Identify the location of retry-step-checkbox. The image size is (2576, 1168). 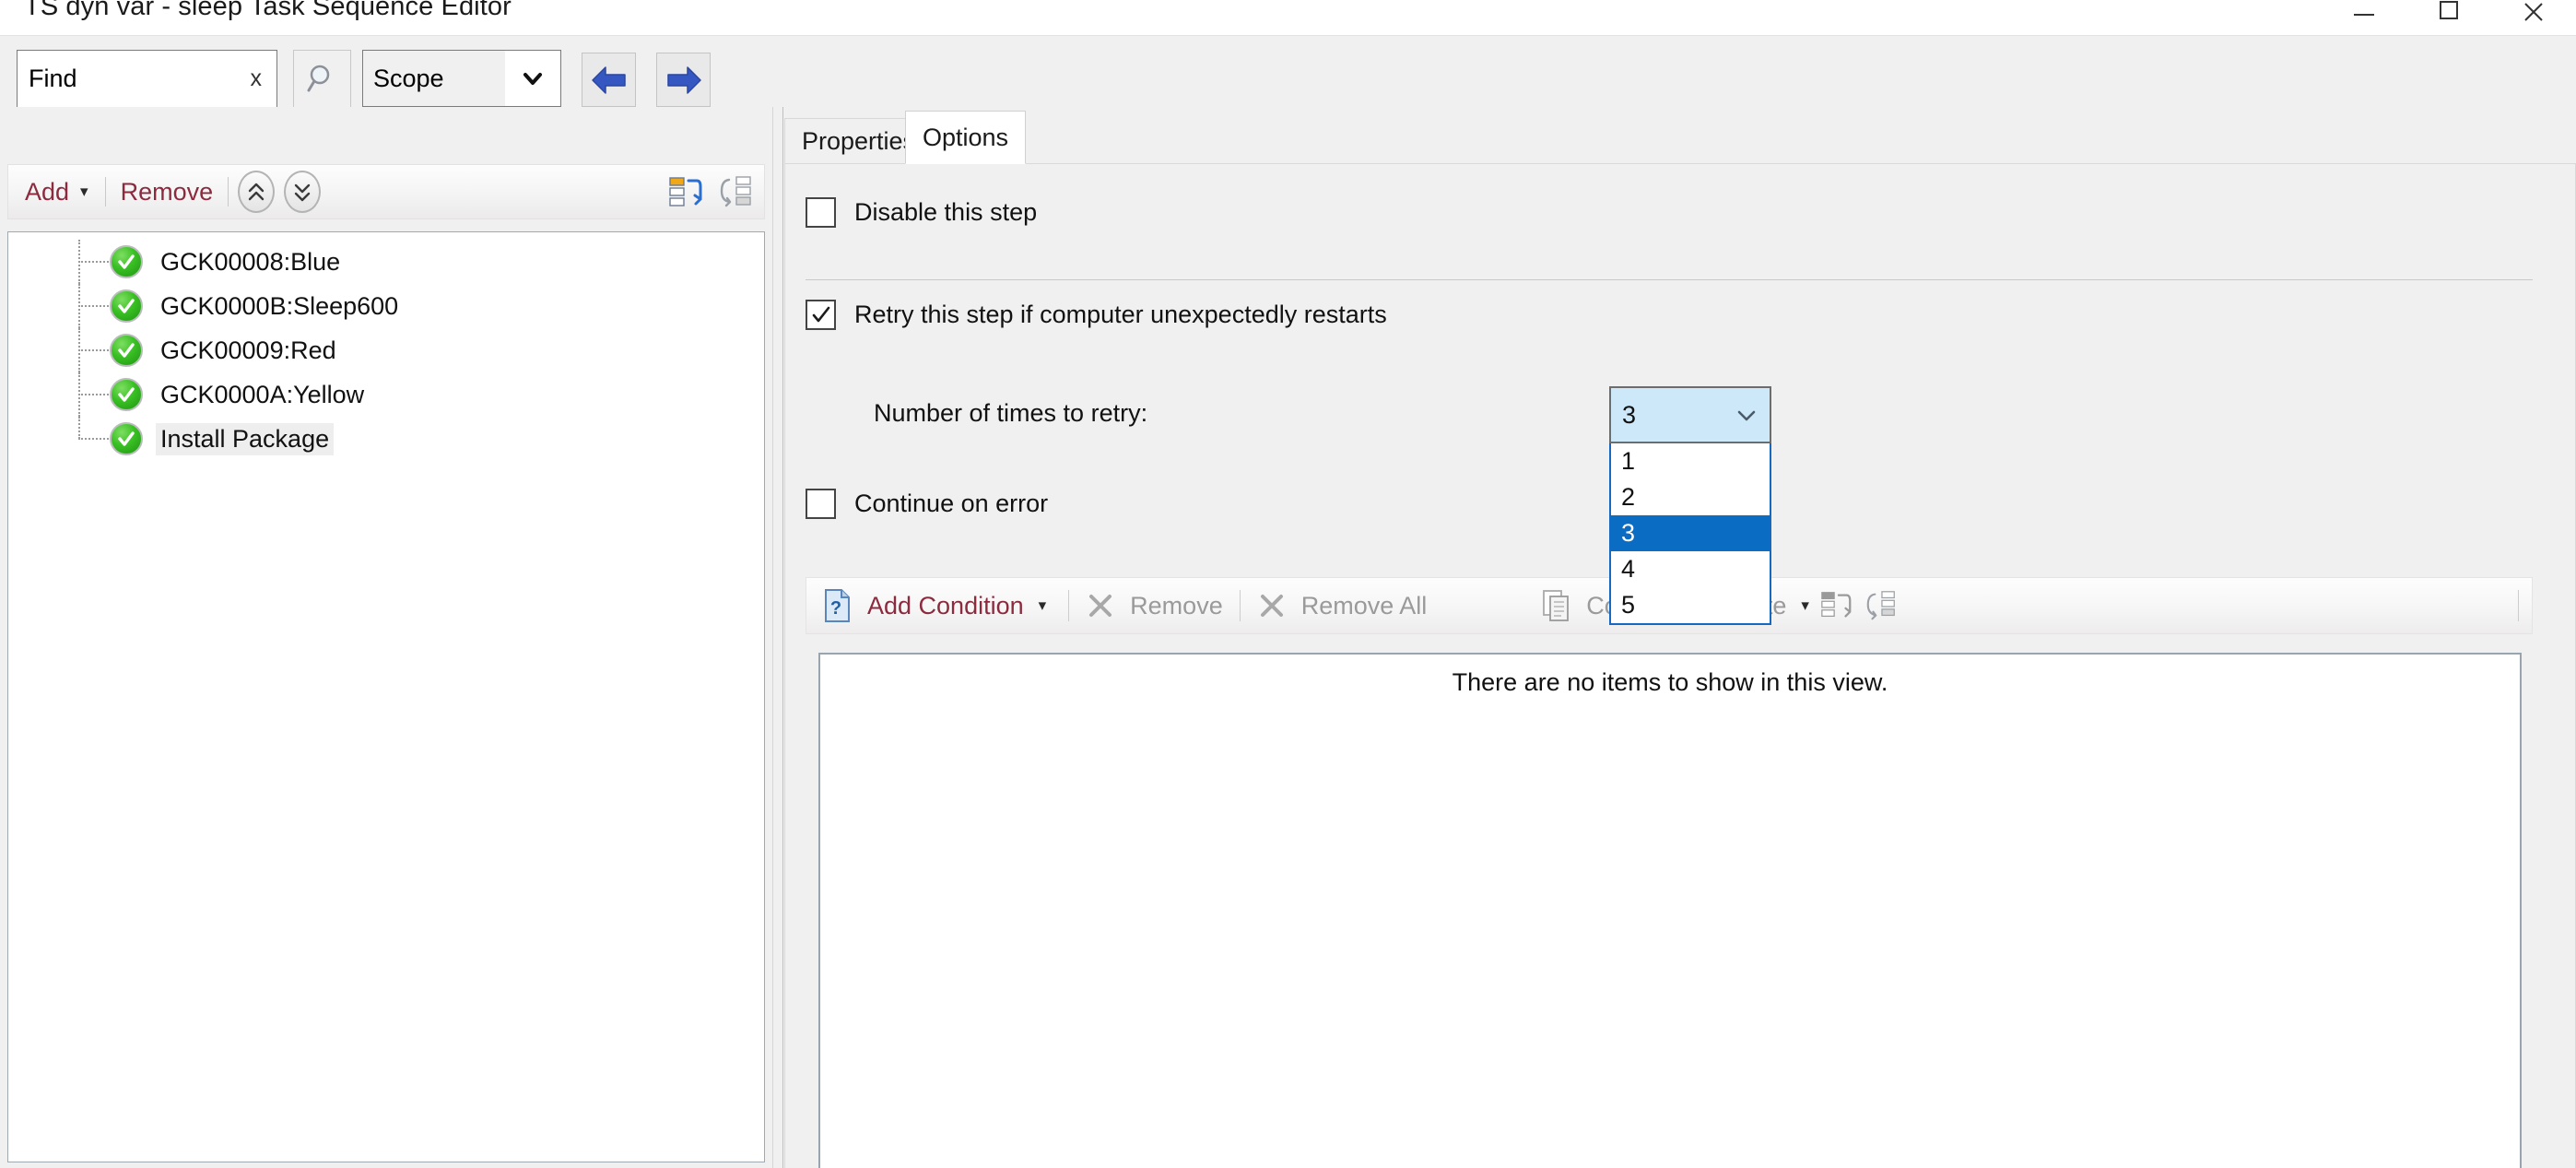
(821, 315).